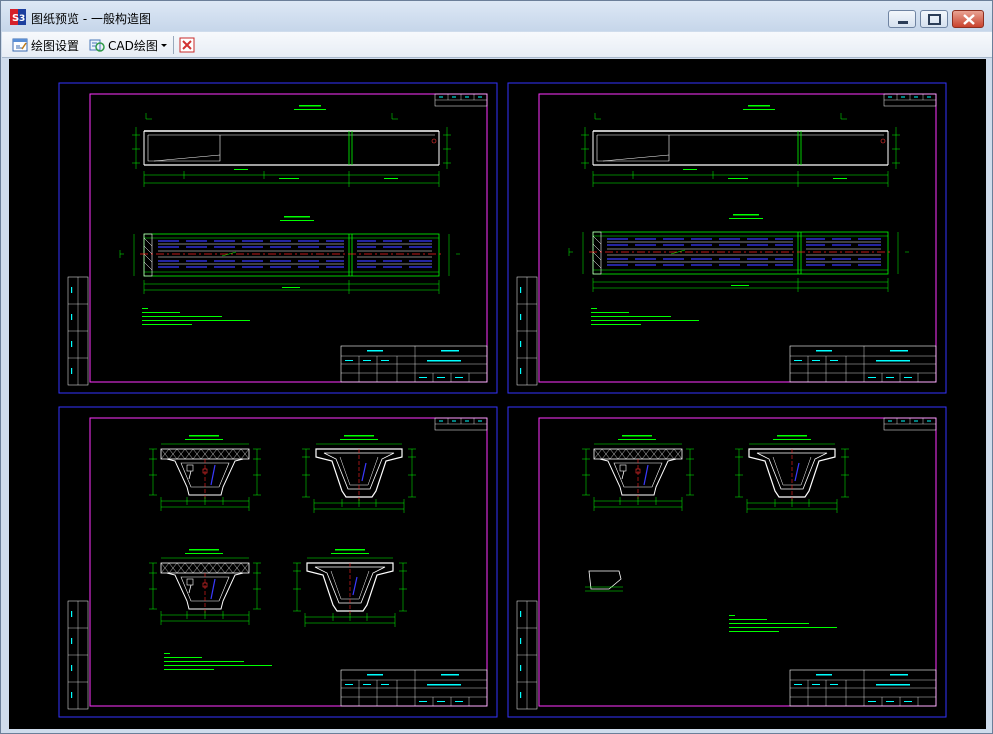  Describe the element at coordinates (902, 19) in the screenshot. I see `minimize-button` at that location.